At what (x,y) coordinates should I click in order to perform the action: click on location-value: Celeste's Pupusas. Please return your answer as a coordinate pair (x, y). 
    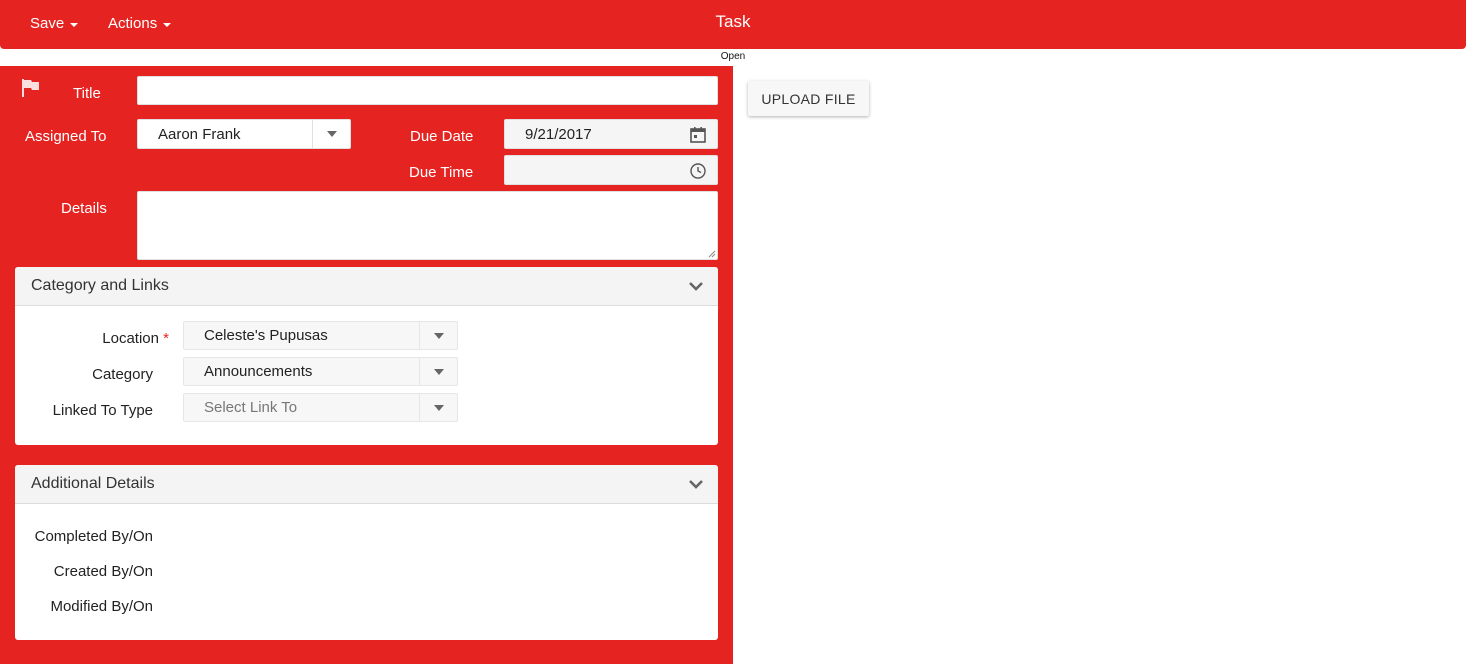
    Looking at the image, I should click on (266, 335).